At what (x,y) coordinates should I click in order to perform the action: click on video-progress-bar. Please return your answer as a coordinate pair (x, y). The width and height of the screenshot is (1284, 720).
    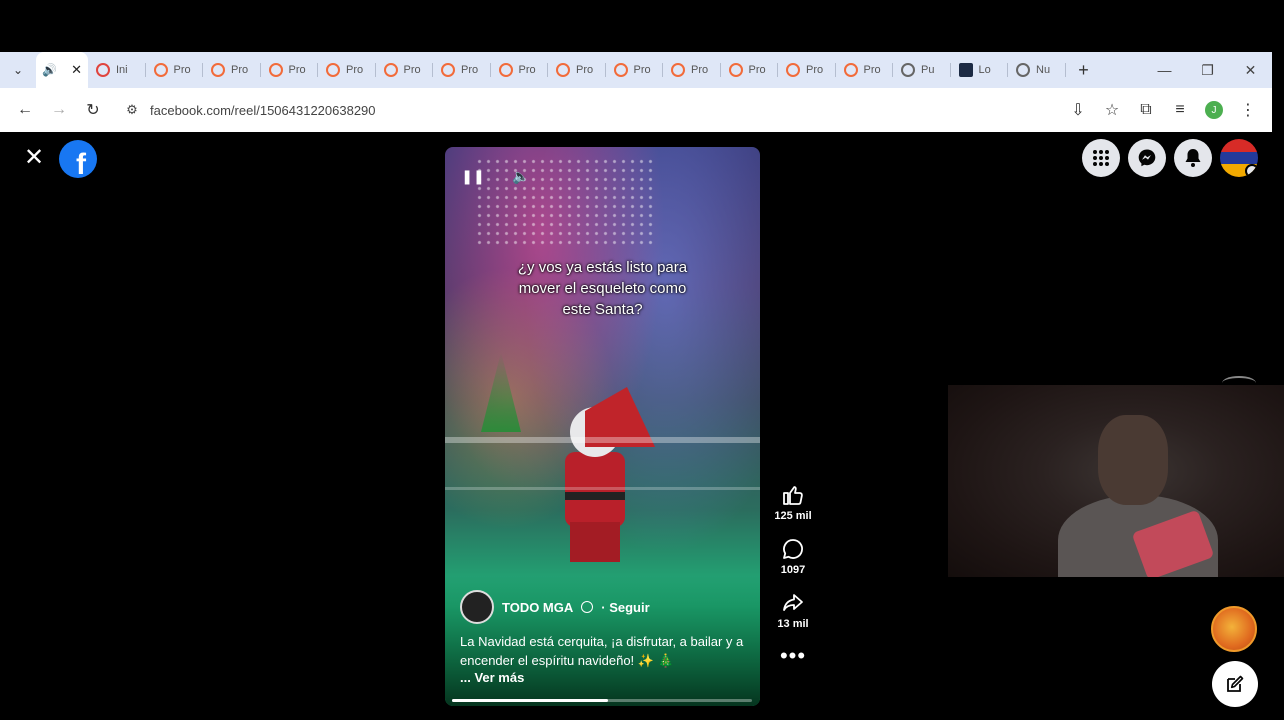
    Looking at the image, I should click on (602, 700).